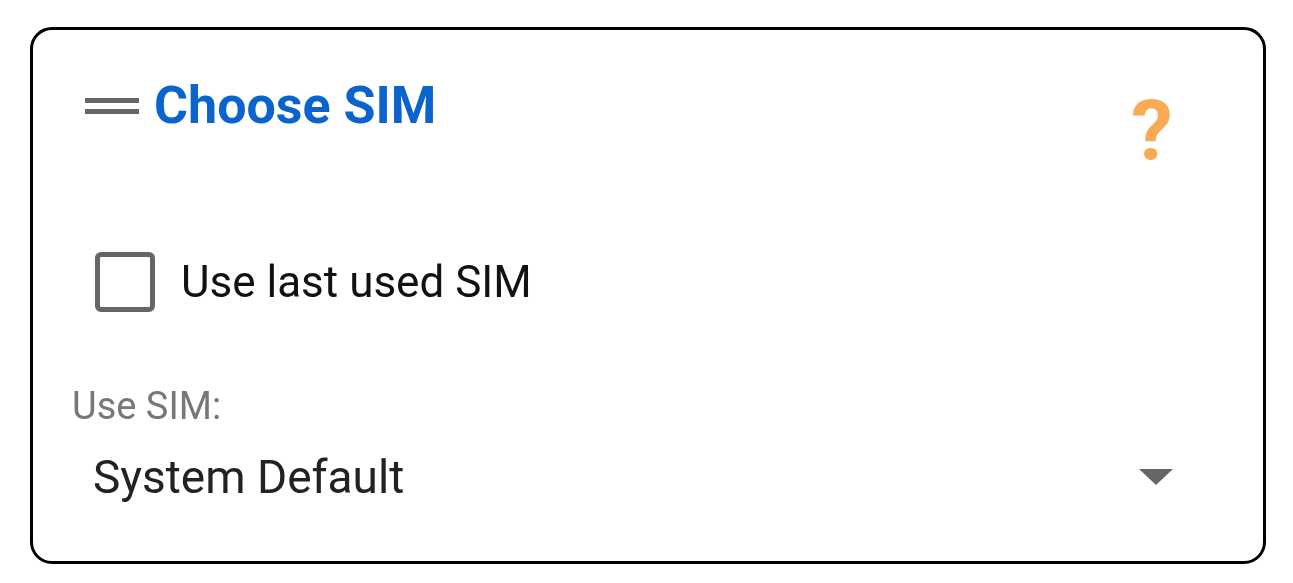 This screenshot has width=1293, height=583. What do you see at coordinates (112, 106) in the screenshot?
I see `drag-handle-icon` at bounding box center [112, 106].